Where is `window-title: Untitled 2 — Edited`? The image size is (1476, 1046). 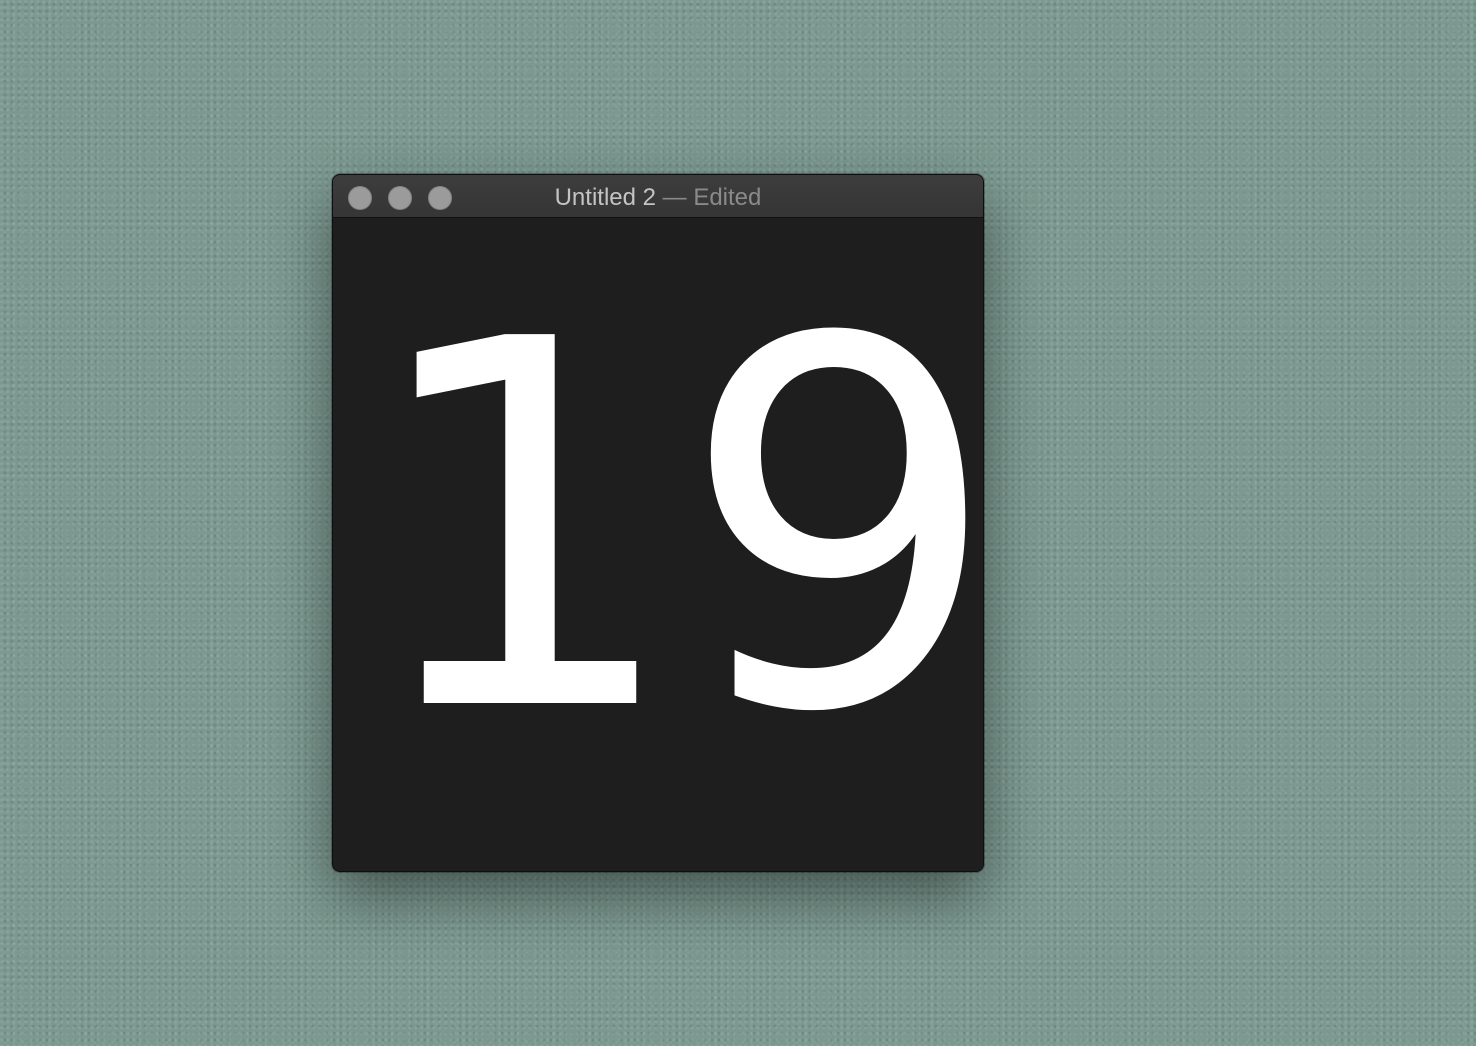
window-title: Untitled 2 — Edited is located at coordinates (658, 198).